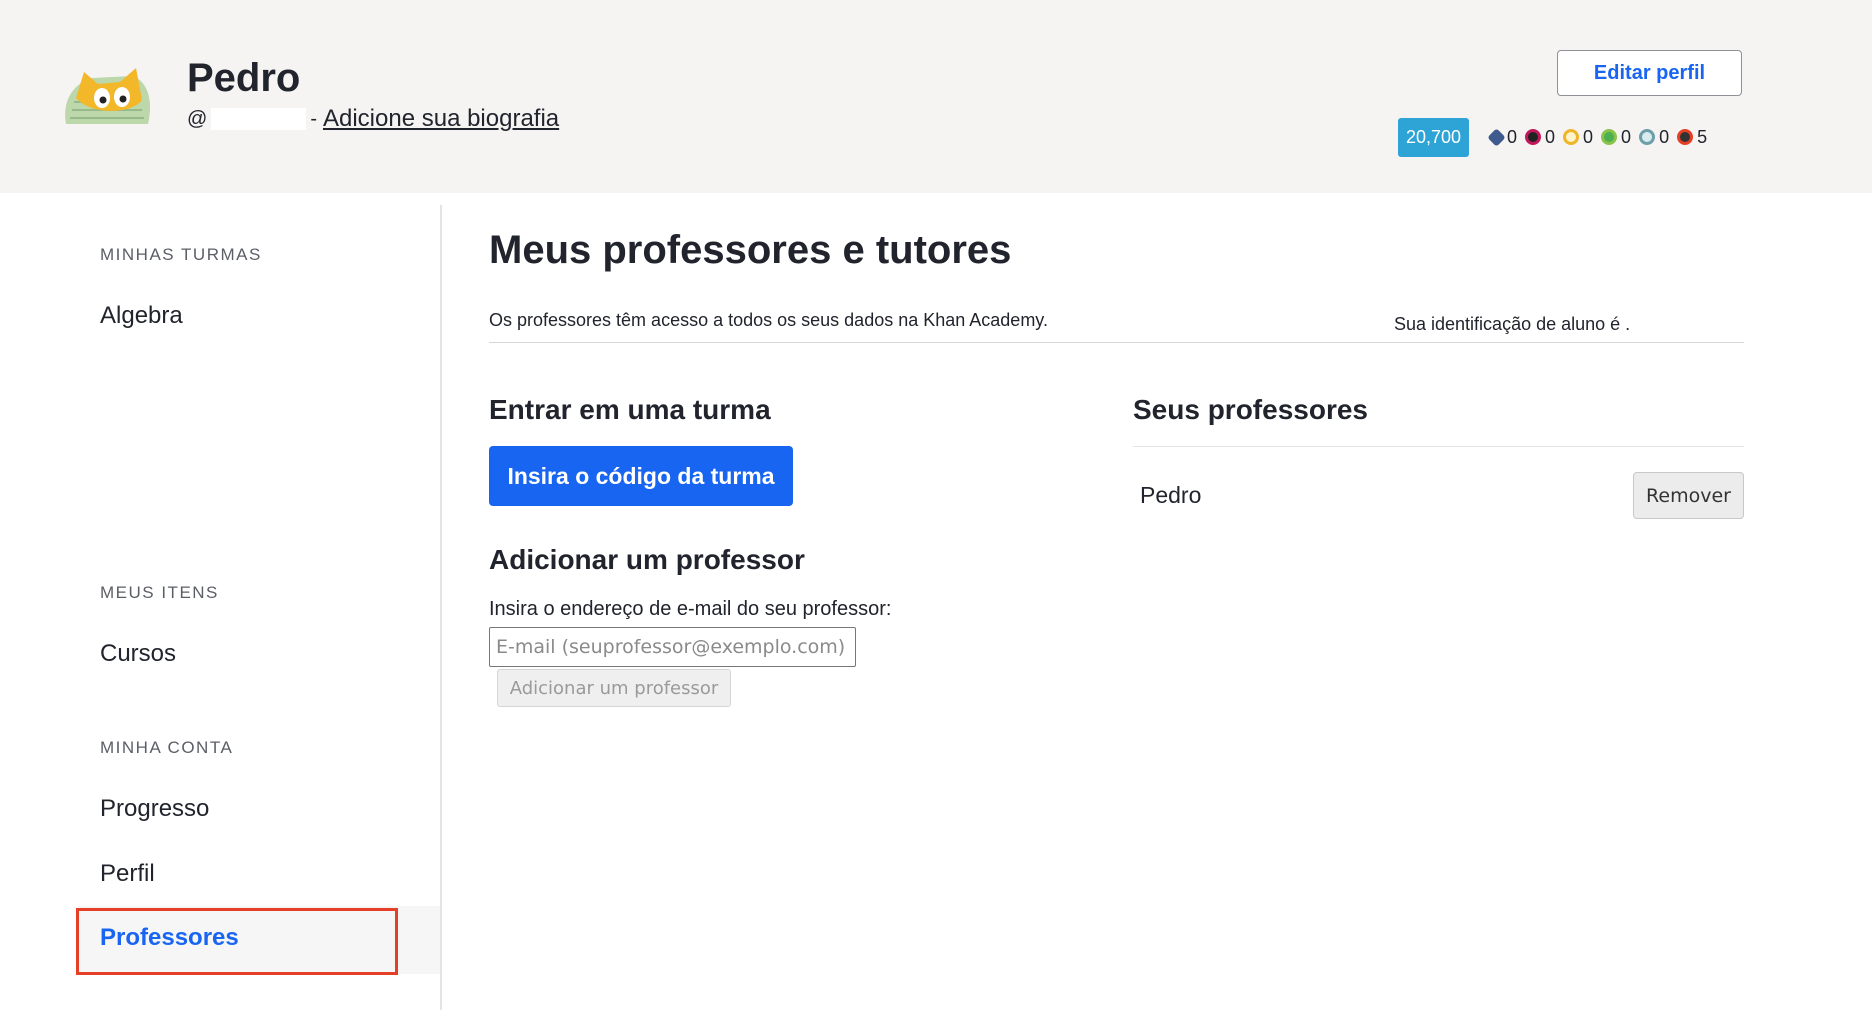 The width and height of the screenshot is (1872, 1010). Describe the element at coordinates (1250, 409) in the screenshot. I see `your-teachers-title: Seus professores` at that location.